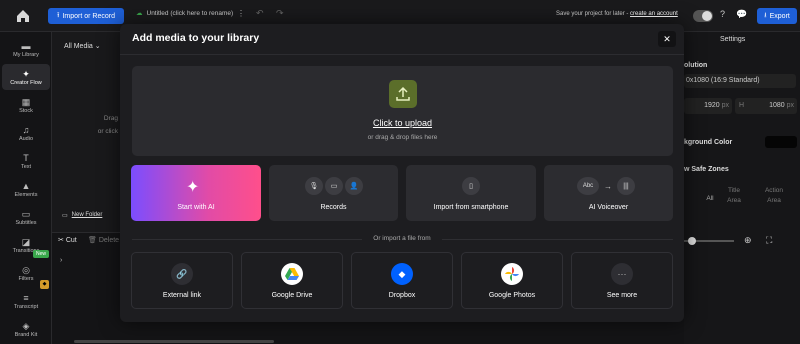  I want to click on see-more-card: ··· See more, so click(622, 280).